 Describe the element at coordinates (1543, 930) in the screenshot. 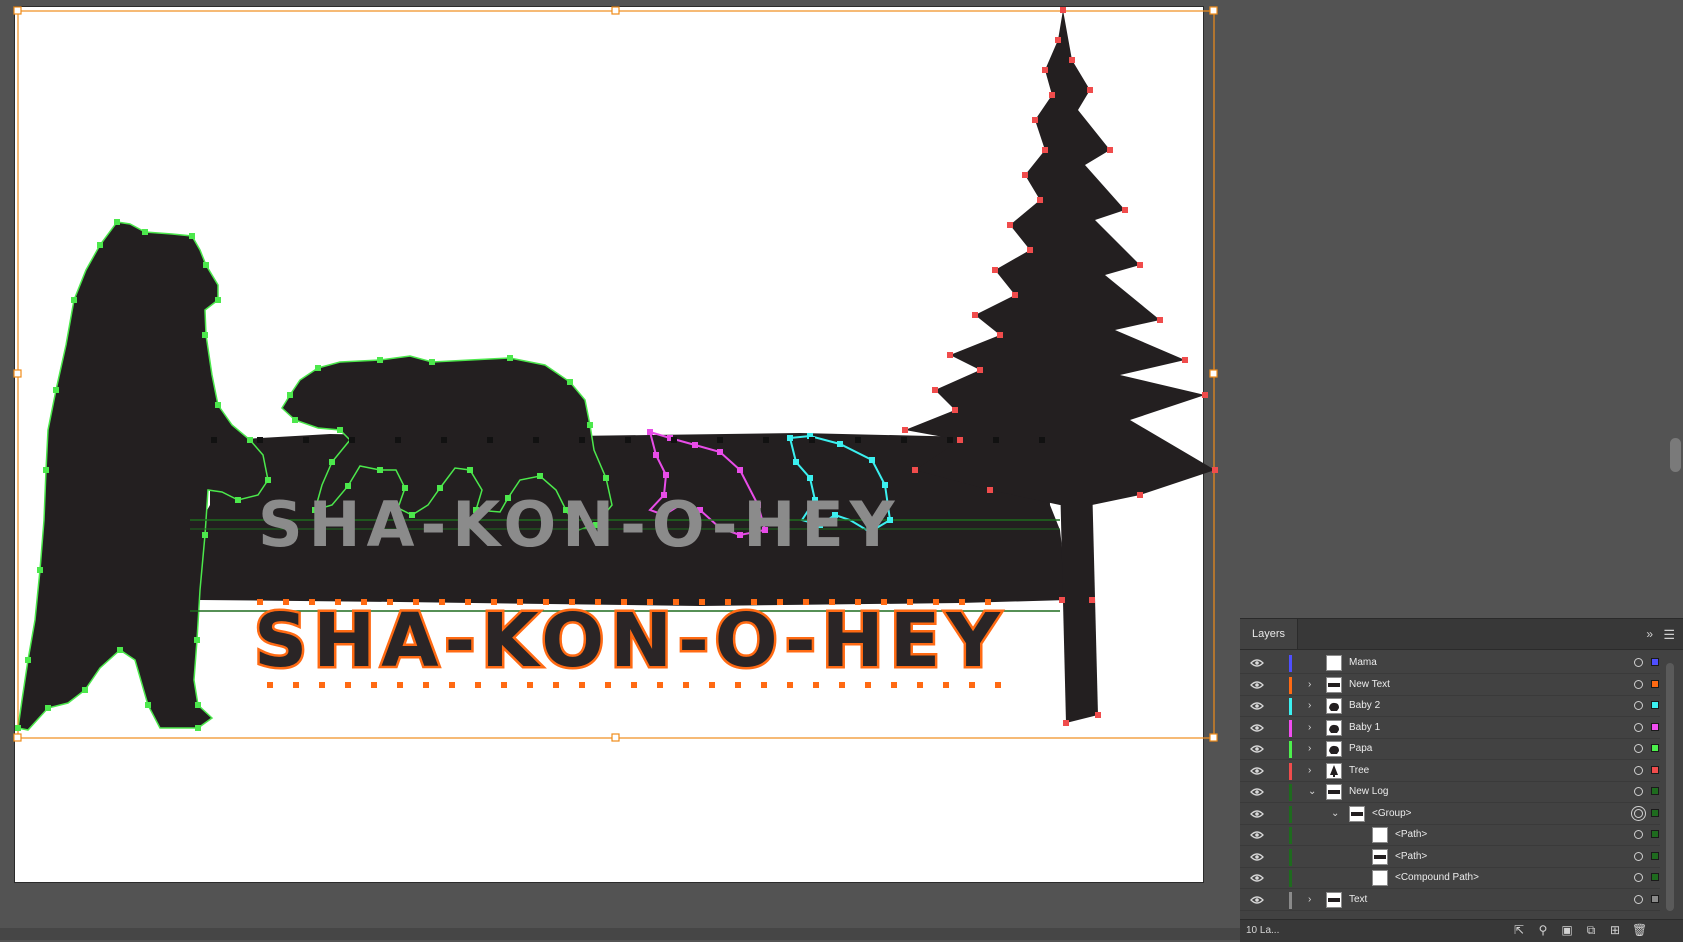

I see `search-icon: ⚲` at that location.